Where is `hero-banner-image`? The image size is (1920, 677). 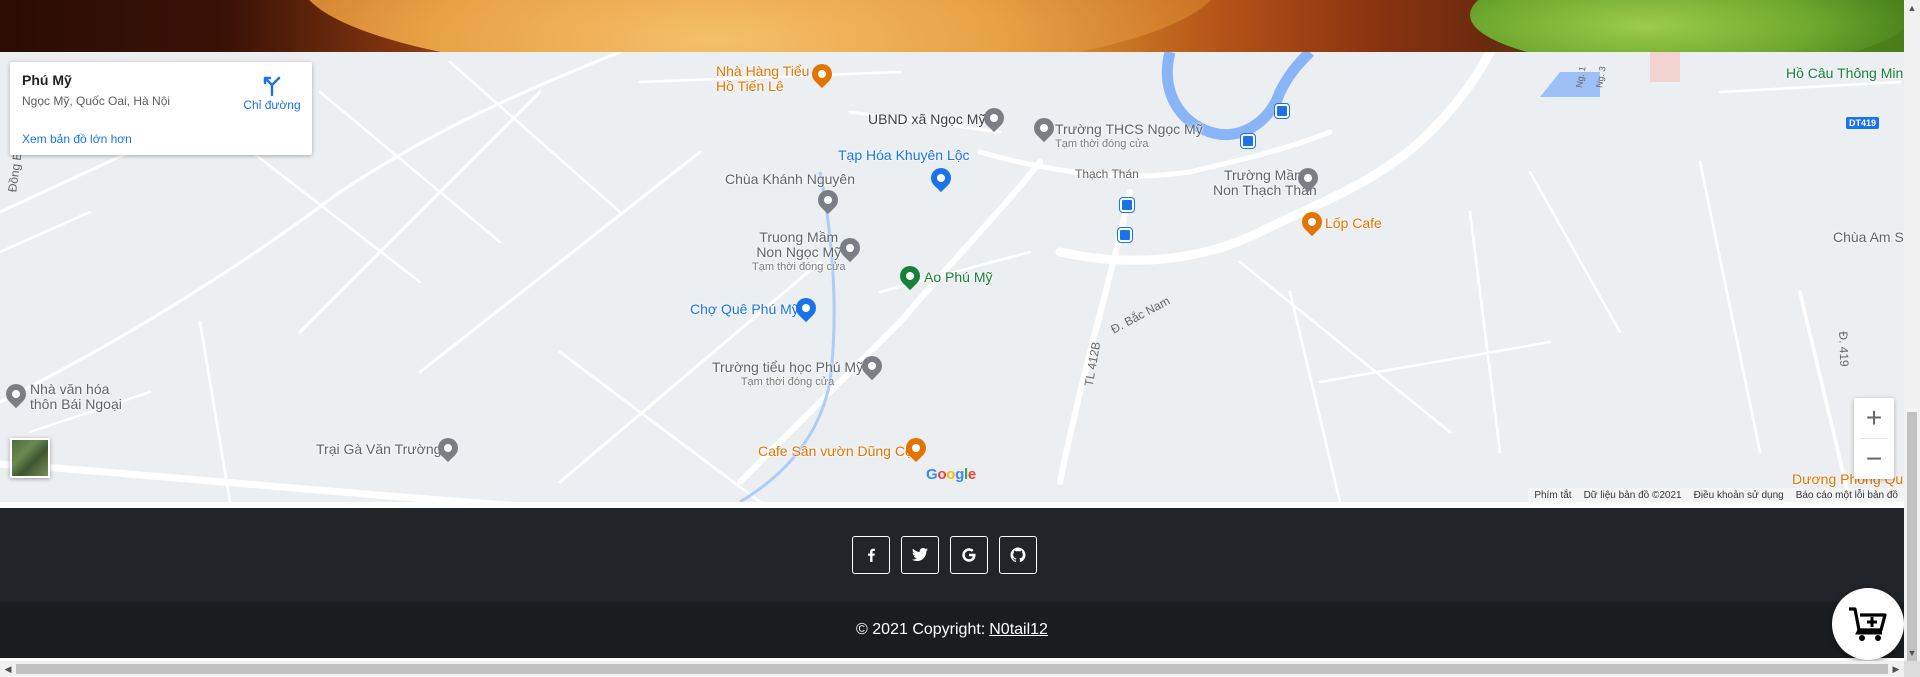 hero-banner-image is located at coordinates (952, 26).